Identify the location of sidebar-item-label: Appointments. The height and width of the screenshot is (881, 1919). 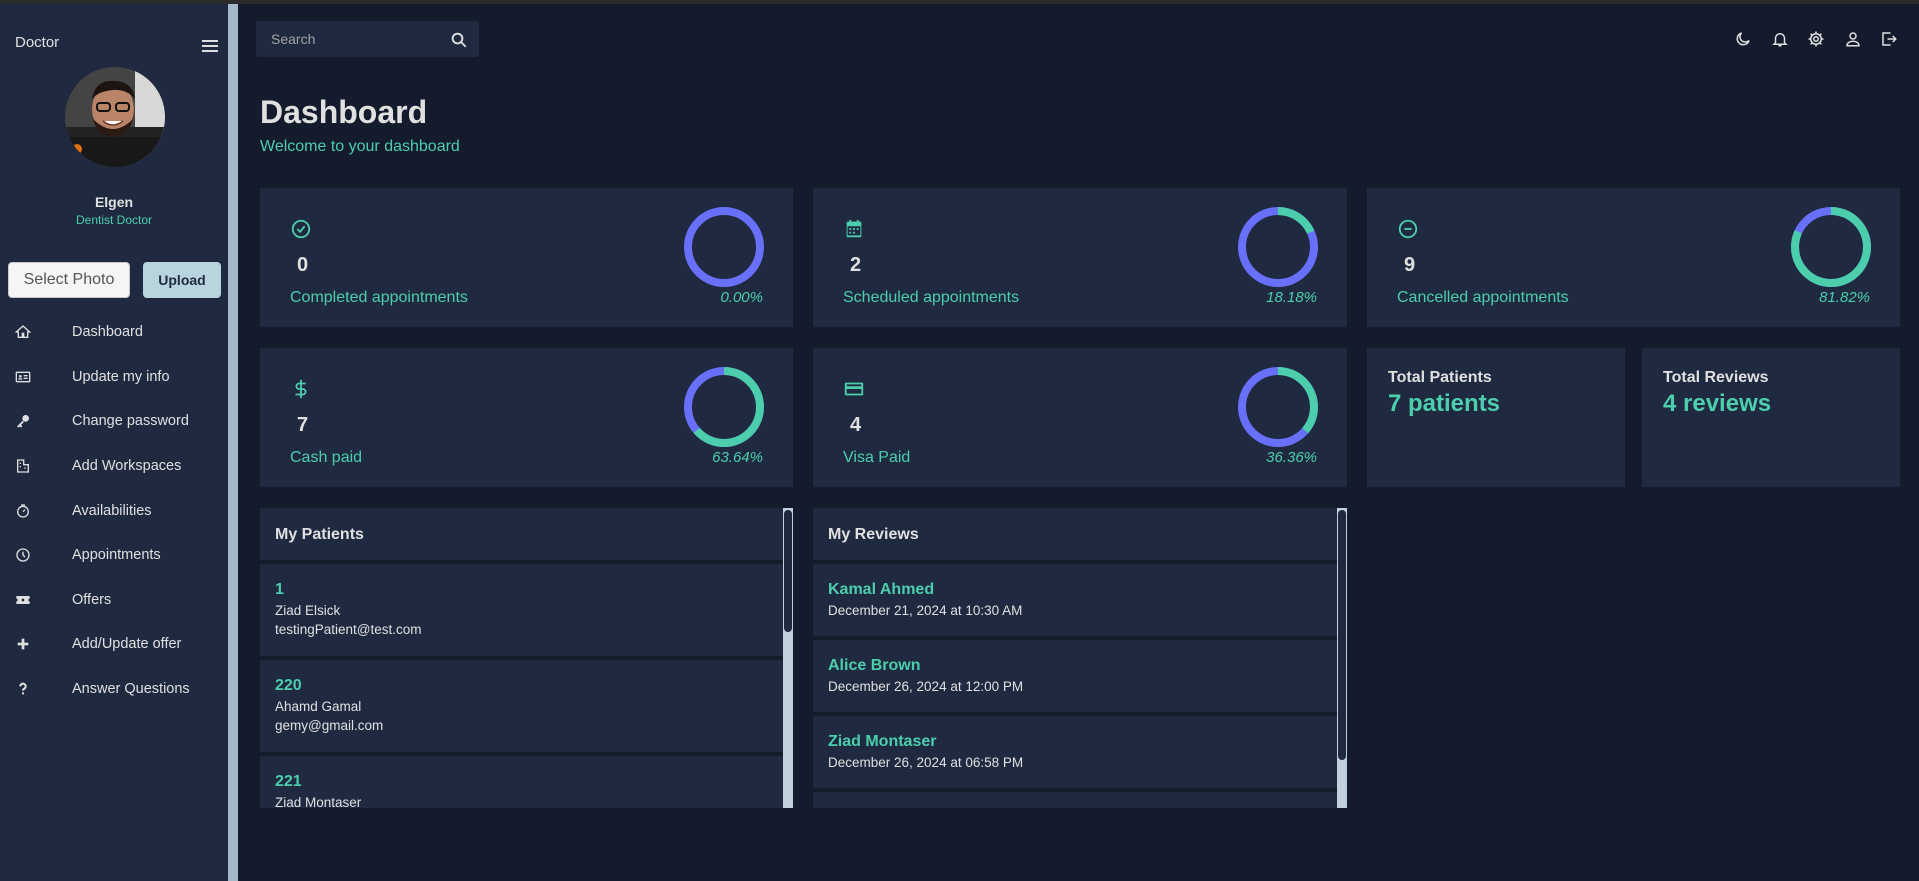
(116, 555).